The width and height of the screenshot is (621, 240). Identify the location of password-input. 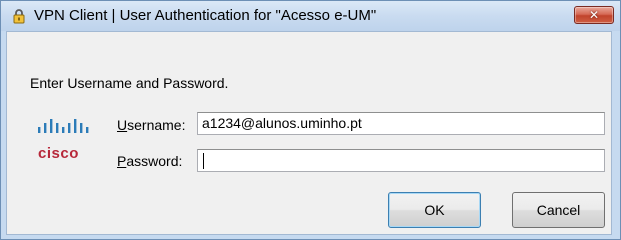
(401, 160).